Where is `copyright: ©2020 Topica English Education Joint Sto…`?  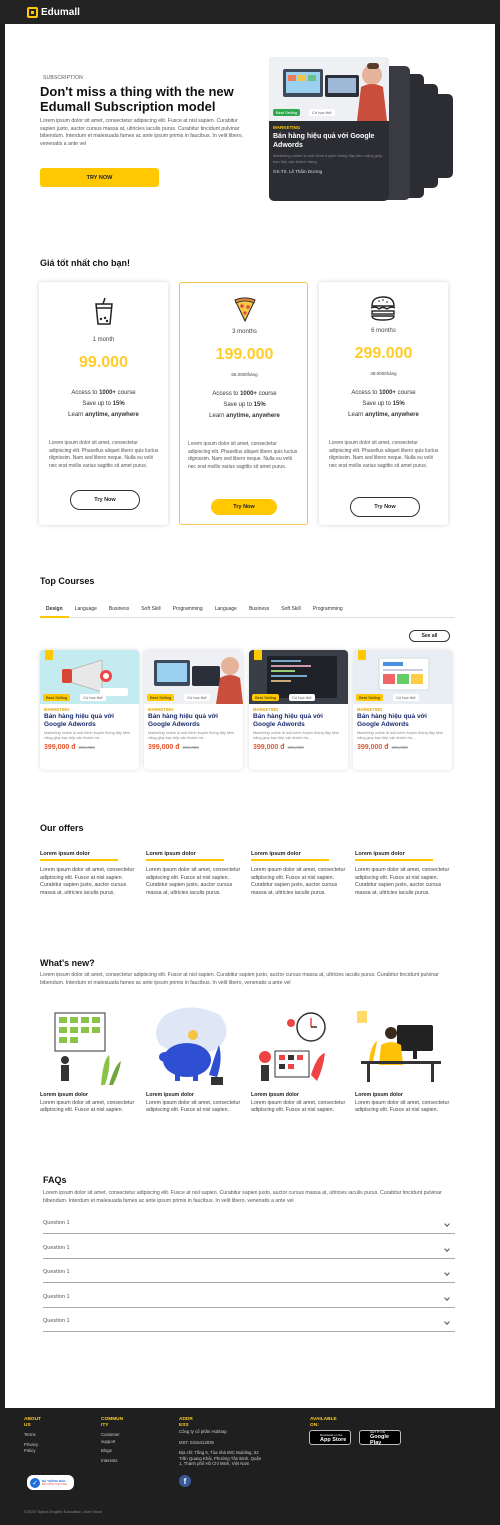
copyright: ©2020 Topica English Education Joint Sto… is located at coordinates (63, 1511).